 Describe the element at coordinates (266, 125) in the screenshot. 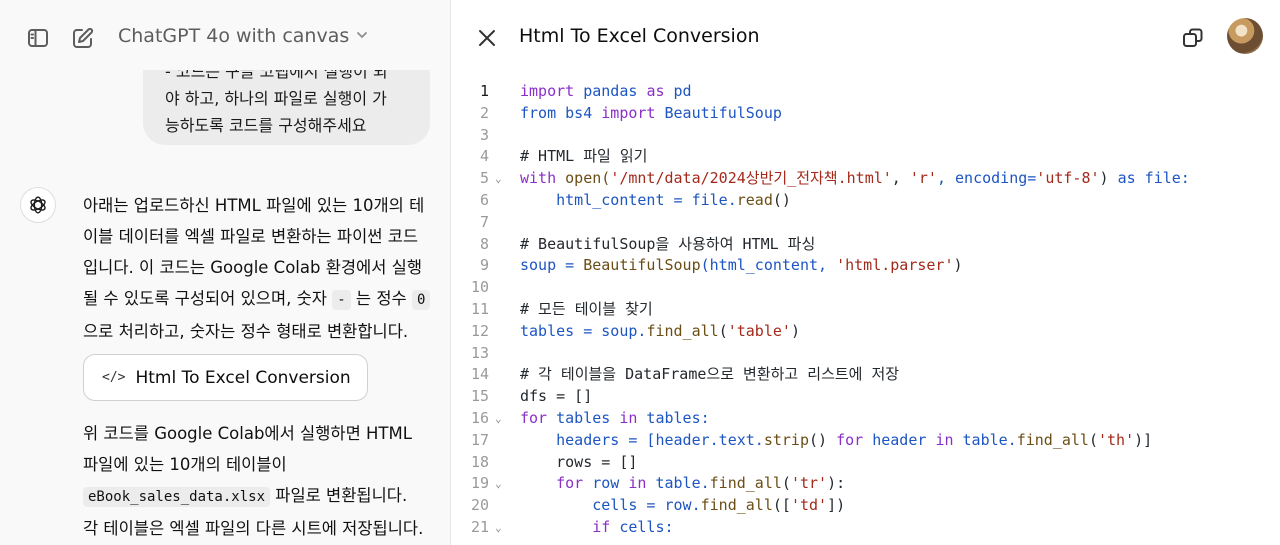

I see `user-message-line: 능하도록 코드를 구성해주세요` at that location.